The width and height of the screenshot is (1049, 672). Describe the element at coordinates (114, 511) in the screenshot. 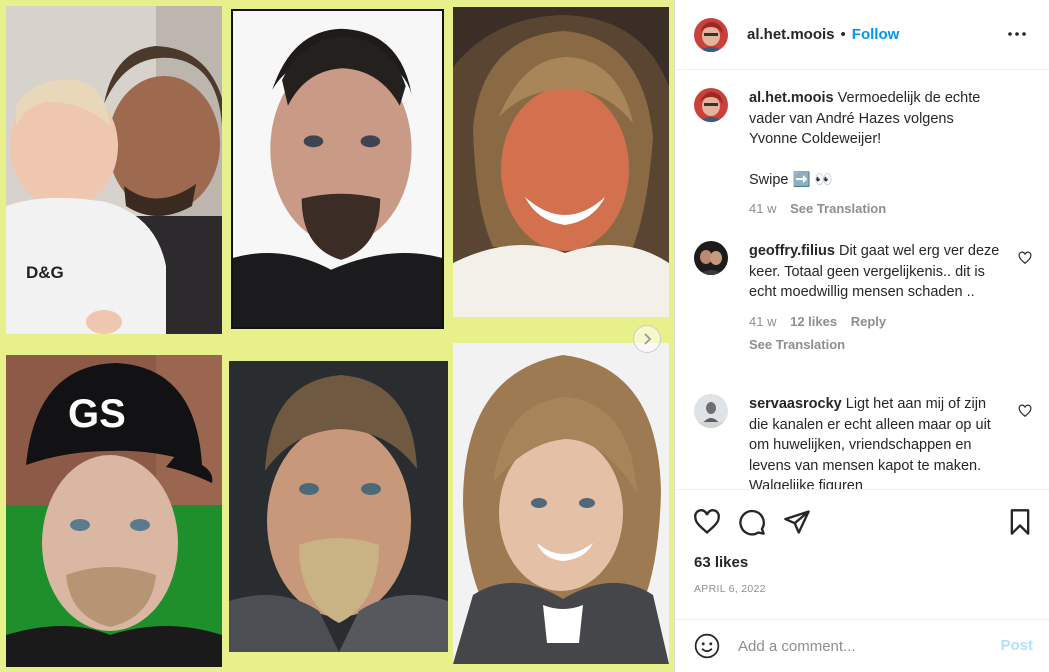

I see `collage-photo-man-with-cap: GS` at that location.